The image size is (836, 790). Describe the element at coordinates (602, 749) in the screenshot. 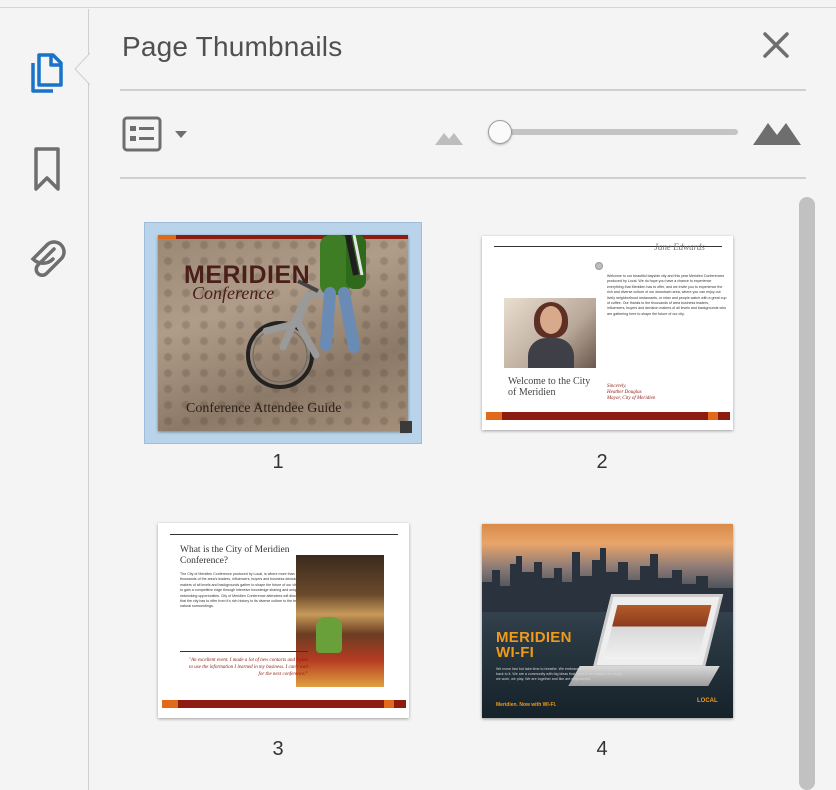

I see `page-number-4: 4` at that location.